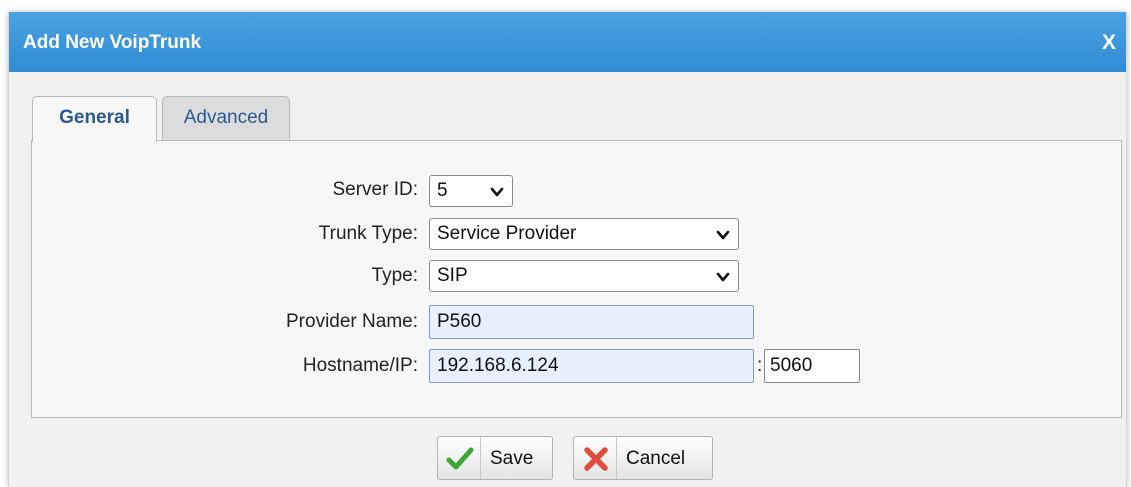  Describe the element at coordinates (394, 275) in the screenshot. I see `type-label: Type:` at that location.